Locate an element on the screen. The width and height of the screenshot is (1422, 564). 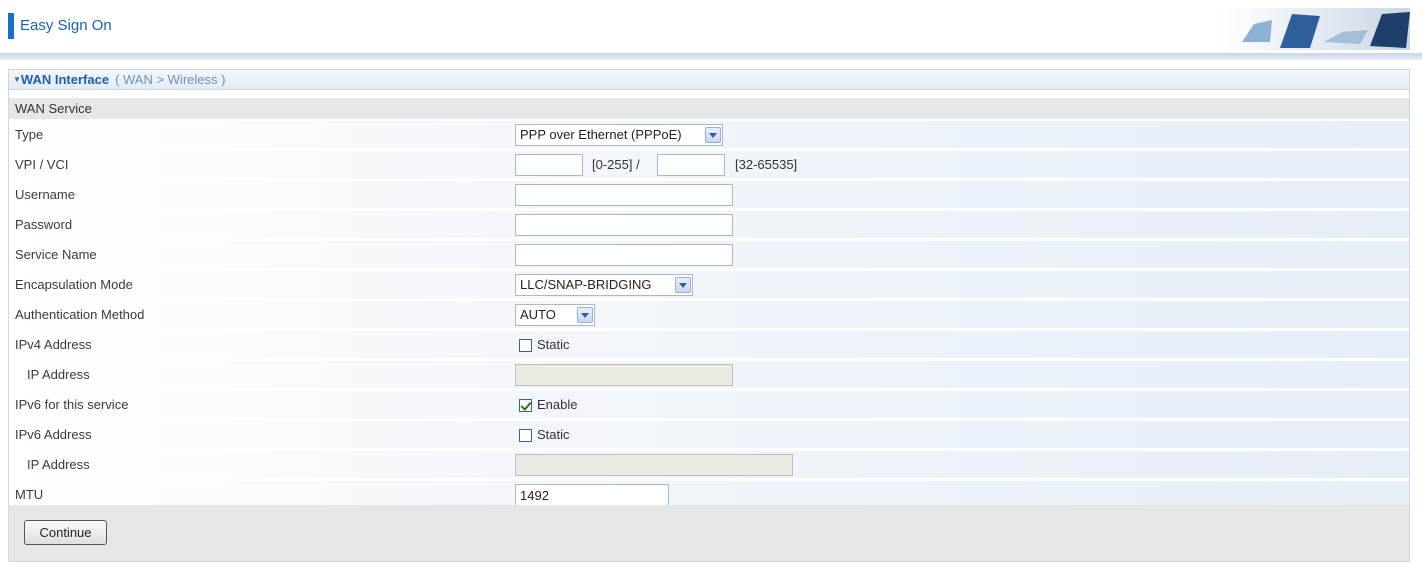
continue-button: Continue is located at coordinates (65, 532).